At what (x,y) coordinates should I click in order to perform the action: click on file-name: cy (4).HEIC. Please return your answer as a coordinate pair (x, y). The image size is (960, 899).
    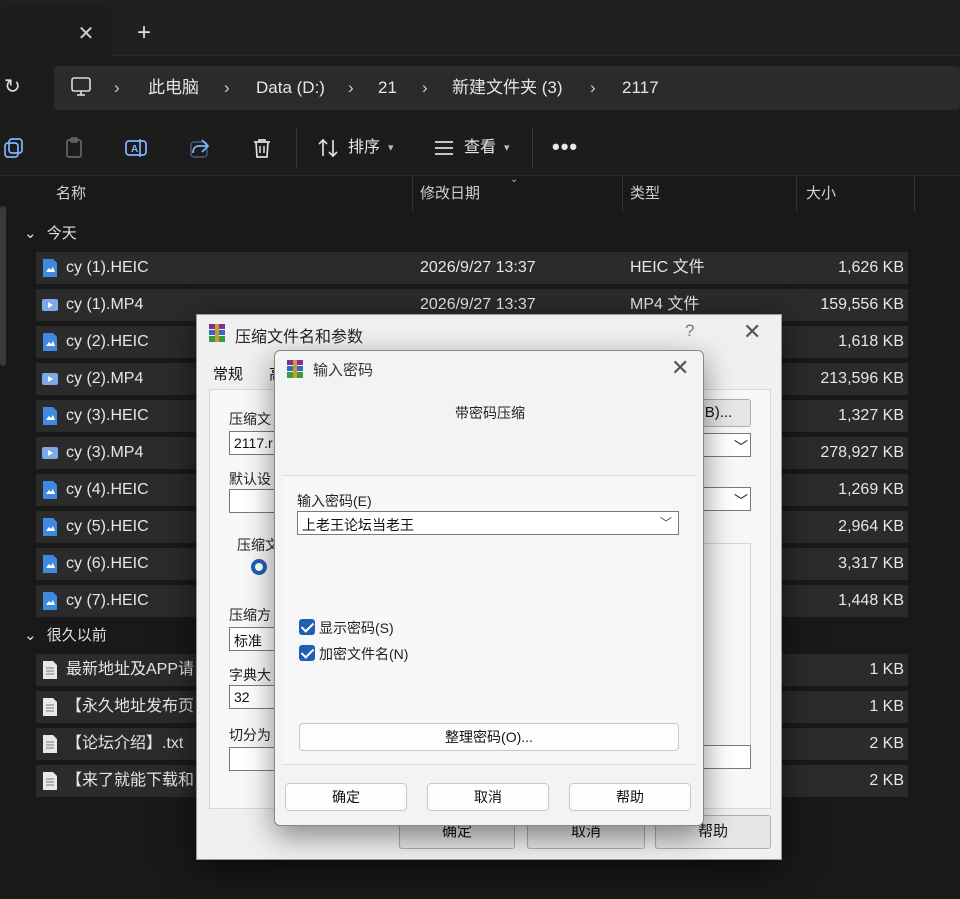
    Looking at the image, I should click on (107, 489).